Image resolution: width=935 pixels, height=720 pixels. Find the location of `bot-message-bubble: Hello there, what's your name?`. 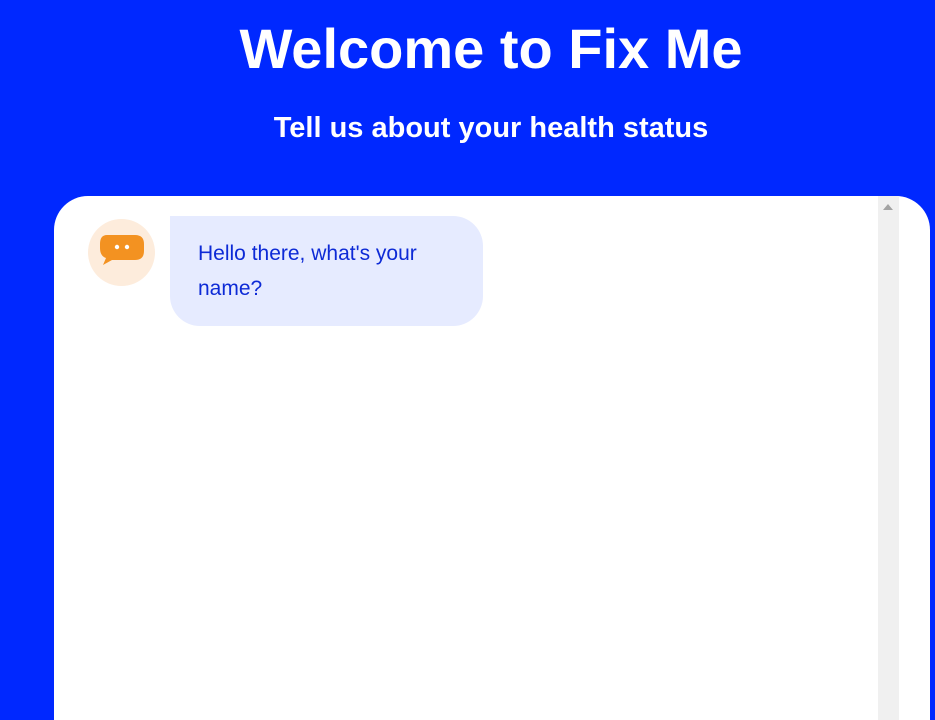

bot-message-bubble: Hello there, what's your name? is located at coordinates (326, 271).